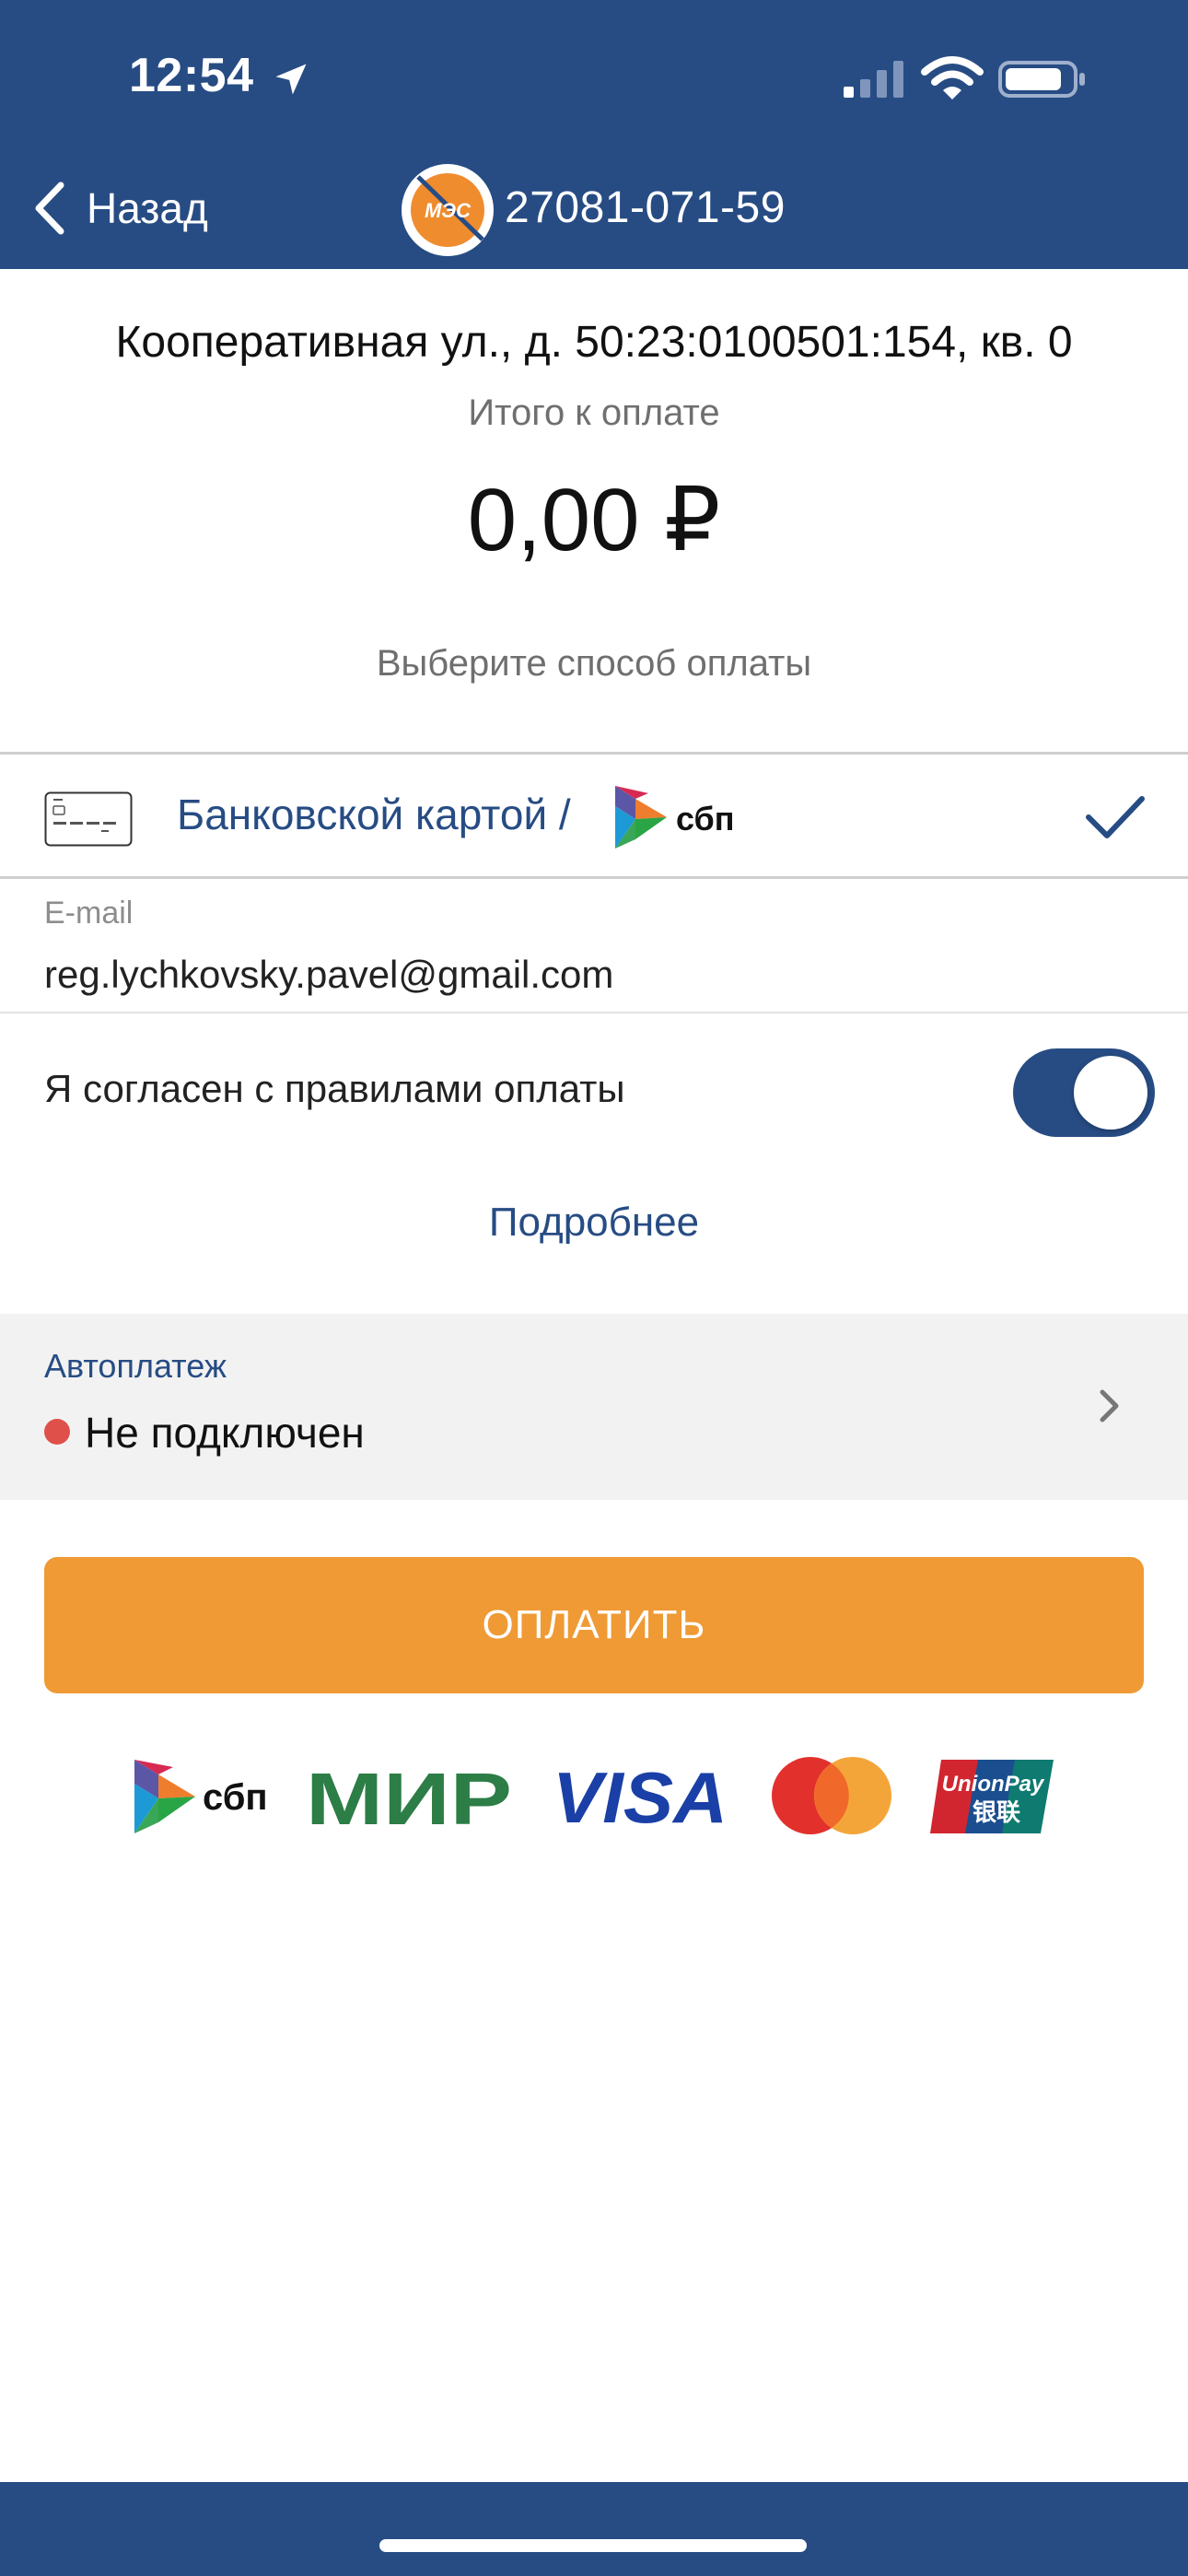 The height and width of the screenshot is (2576, 1188). Describe the element at coordinates (675, 817) in the screenshot. I see `sbp-logo-icon: сбп` at that location.